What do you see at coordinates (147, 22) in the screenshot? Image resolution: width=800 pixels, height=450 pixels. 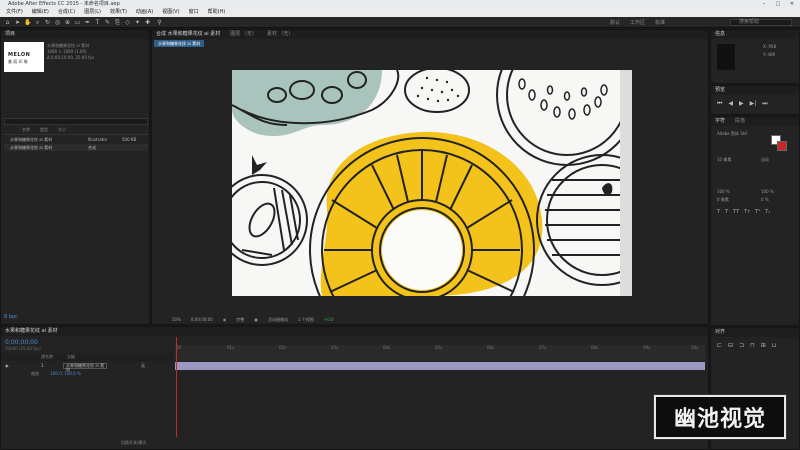 I see `puppet-tool-icon: ✚` at bounding box center [147, 22].